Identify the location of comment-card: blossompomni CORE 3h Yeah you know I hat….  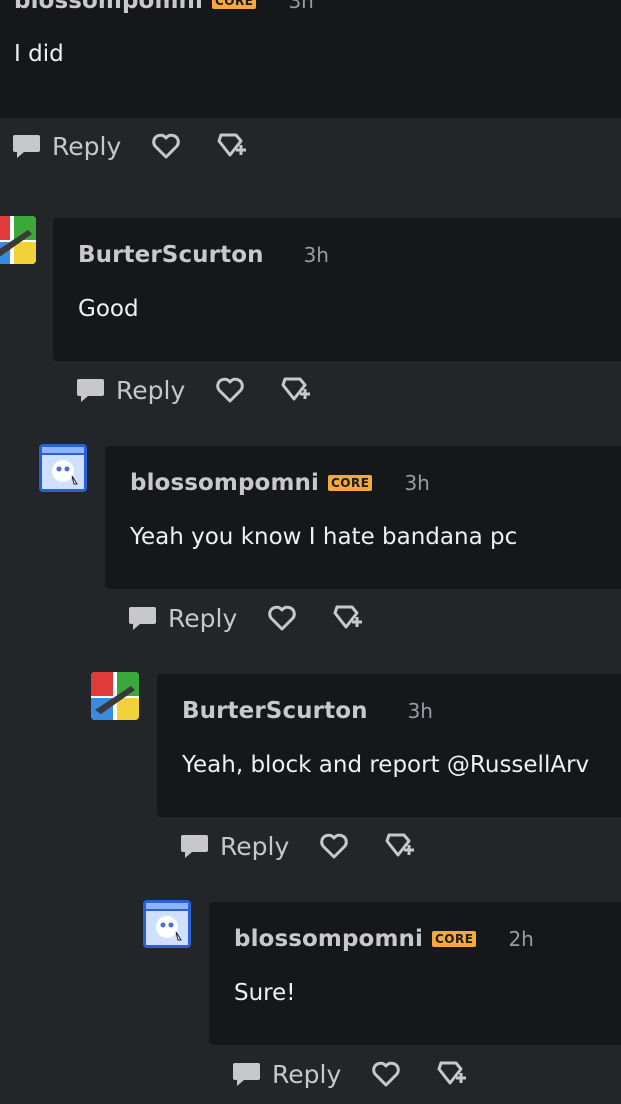
(363, 517).